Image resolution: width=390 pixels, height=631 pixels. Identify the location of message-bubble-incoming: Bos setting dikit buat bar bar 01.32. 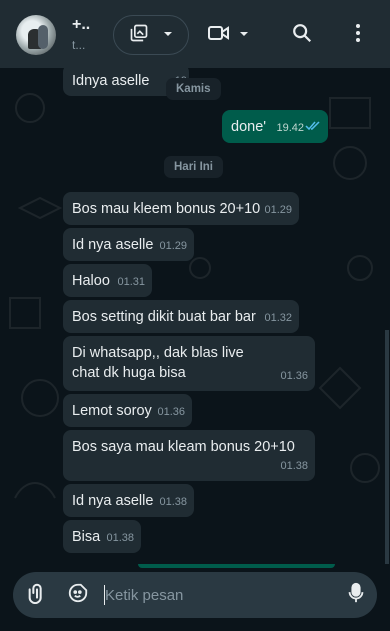
(181, 316).